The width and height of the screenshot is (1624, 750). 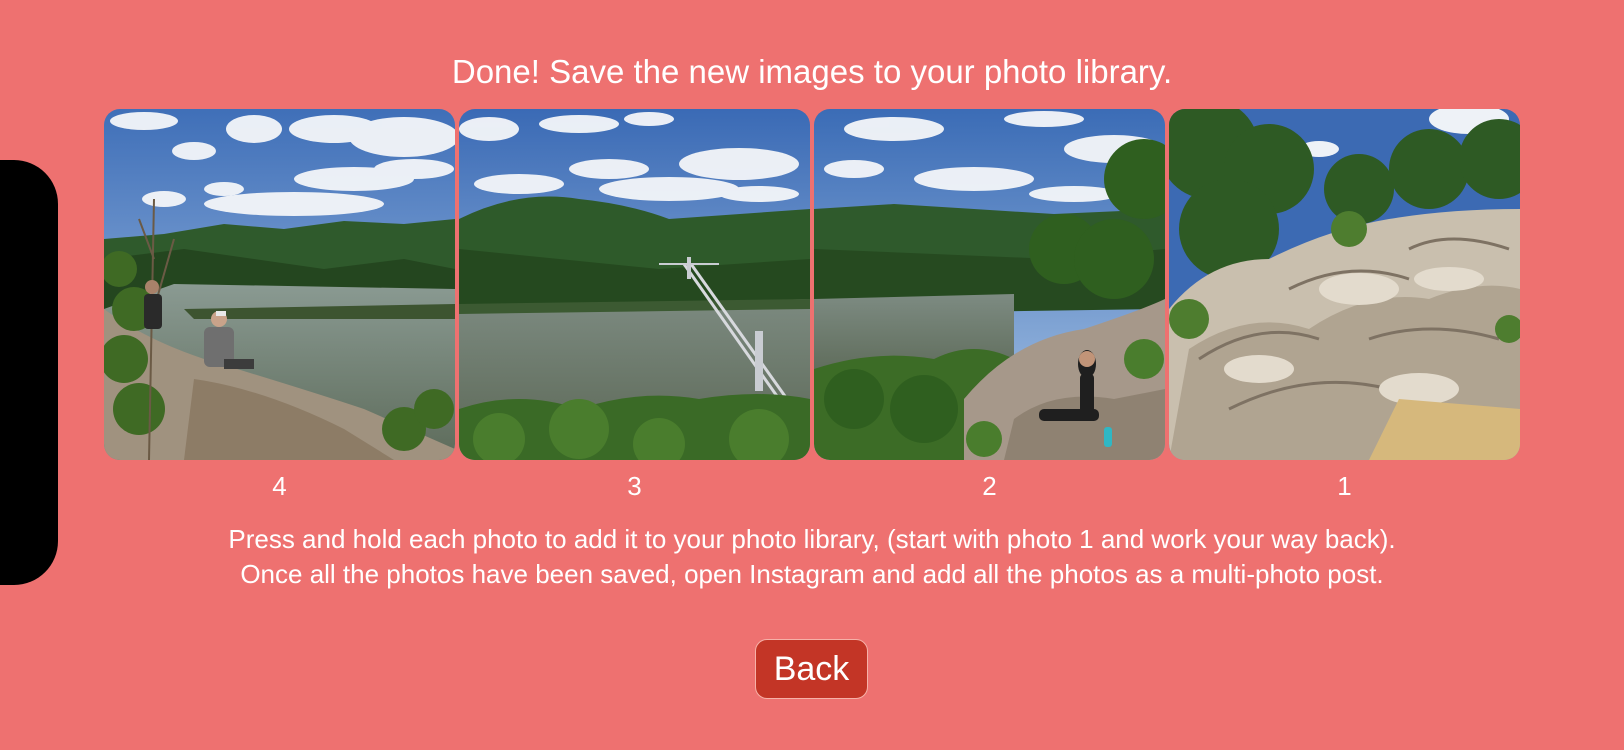 What do you see at coordinates (634, 486) in the screenshot?
I see `photo-number-label: 3` at bounding box center [634, 486].